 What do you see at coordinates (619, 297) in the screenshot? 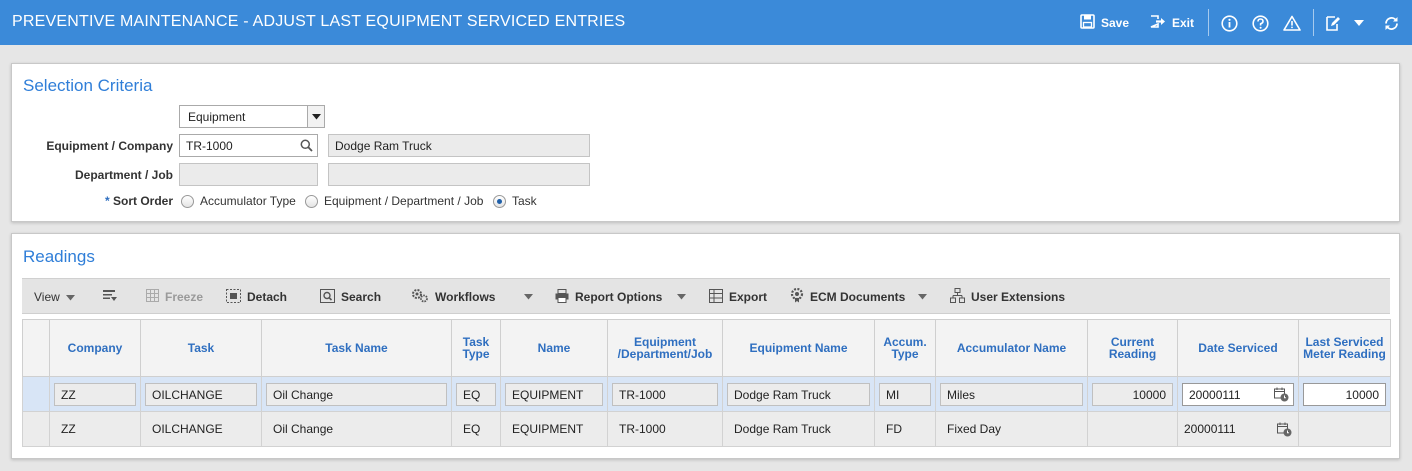
I see `report-options-label: Report Options` at bounding box center [619, 297].